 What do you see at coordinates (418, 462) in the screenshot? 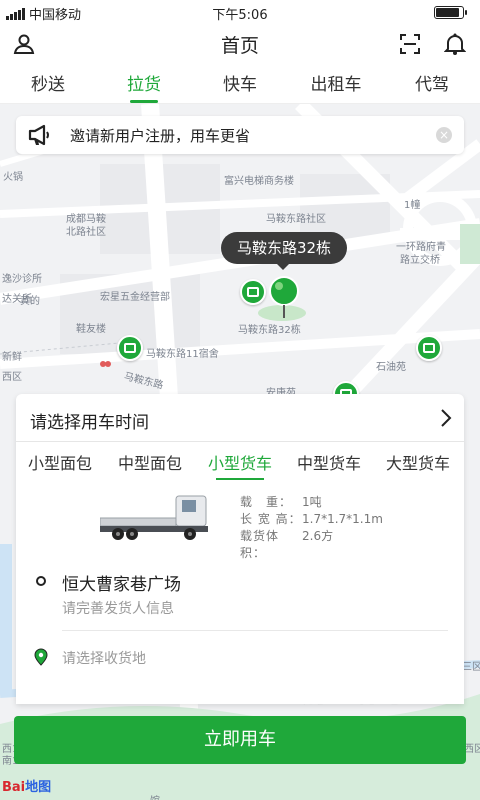
I see `vehicle-type-large-truck: 大型货车` at bounding box center [418, 462].